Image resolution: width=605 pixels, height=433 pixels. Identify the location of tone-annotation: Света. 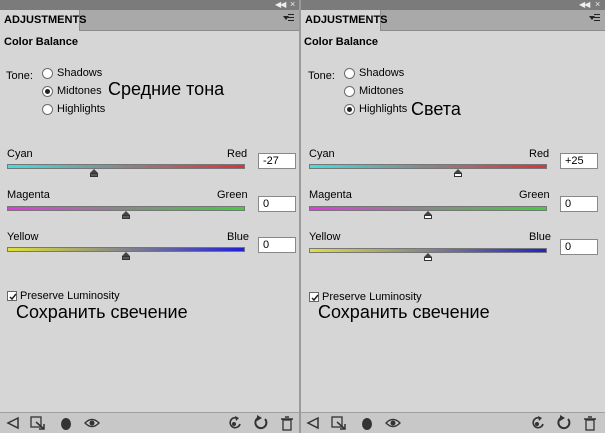
(436, 109).